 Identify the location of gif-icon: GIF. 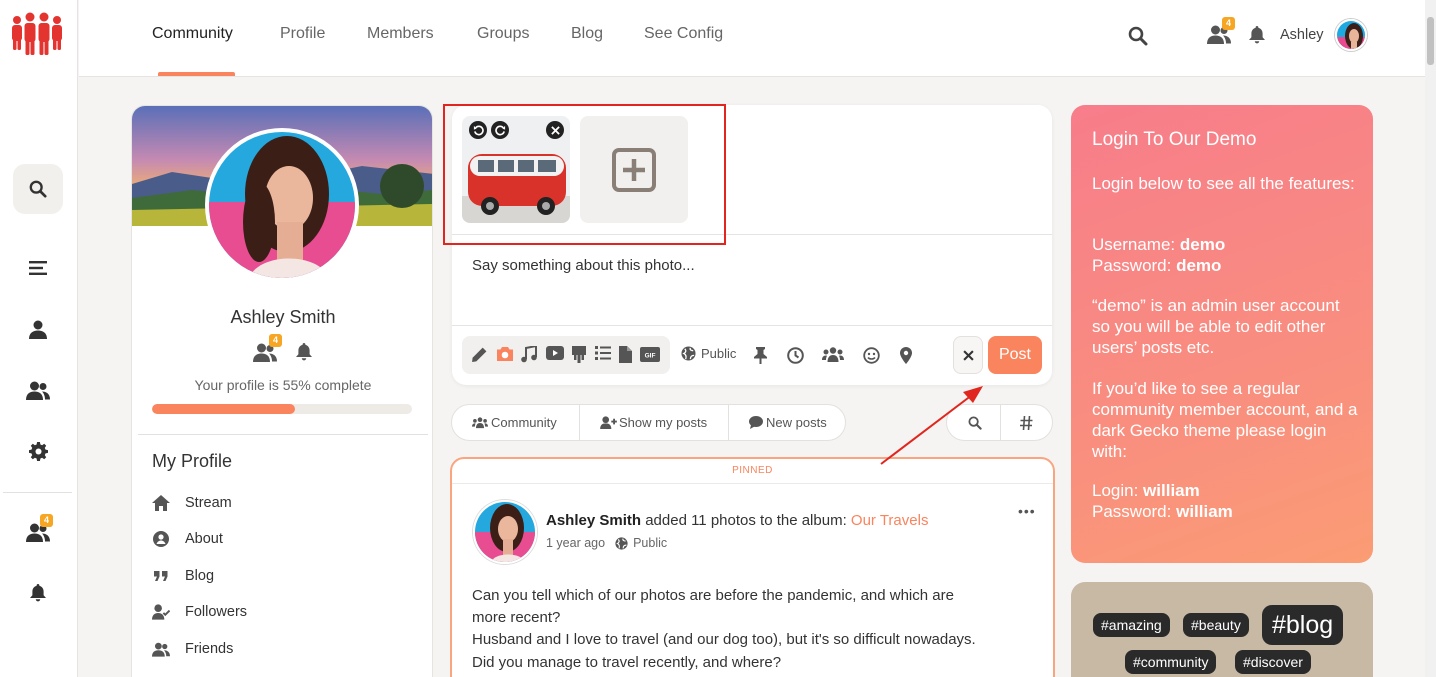
(650, 354).